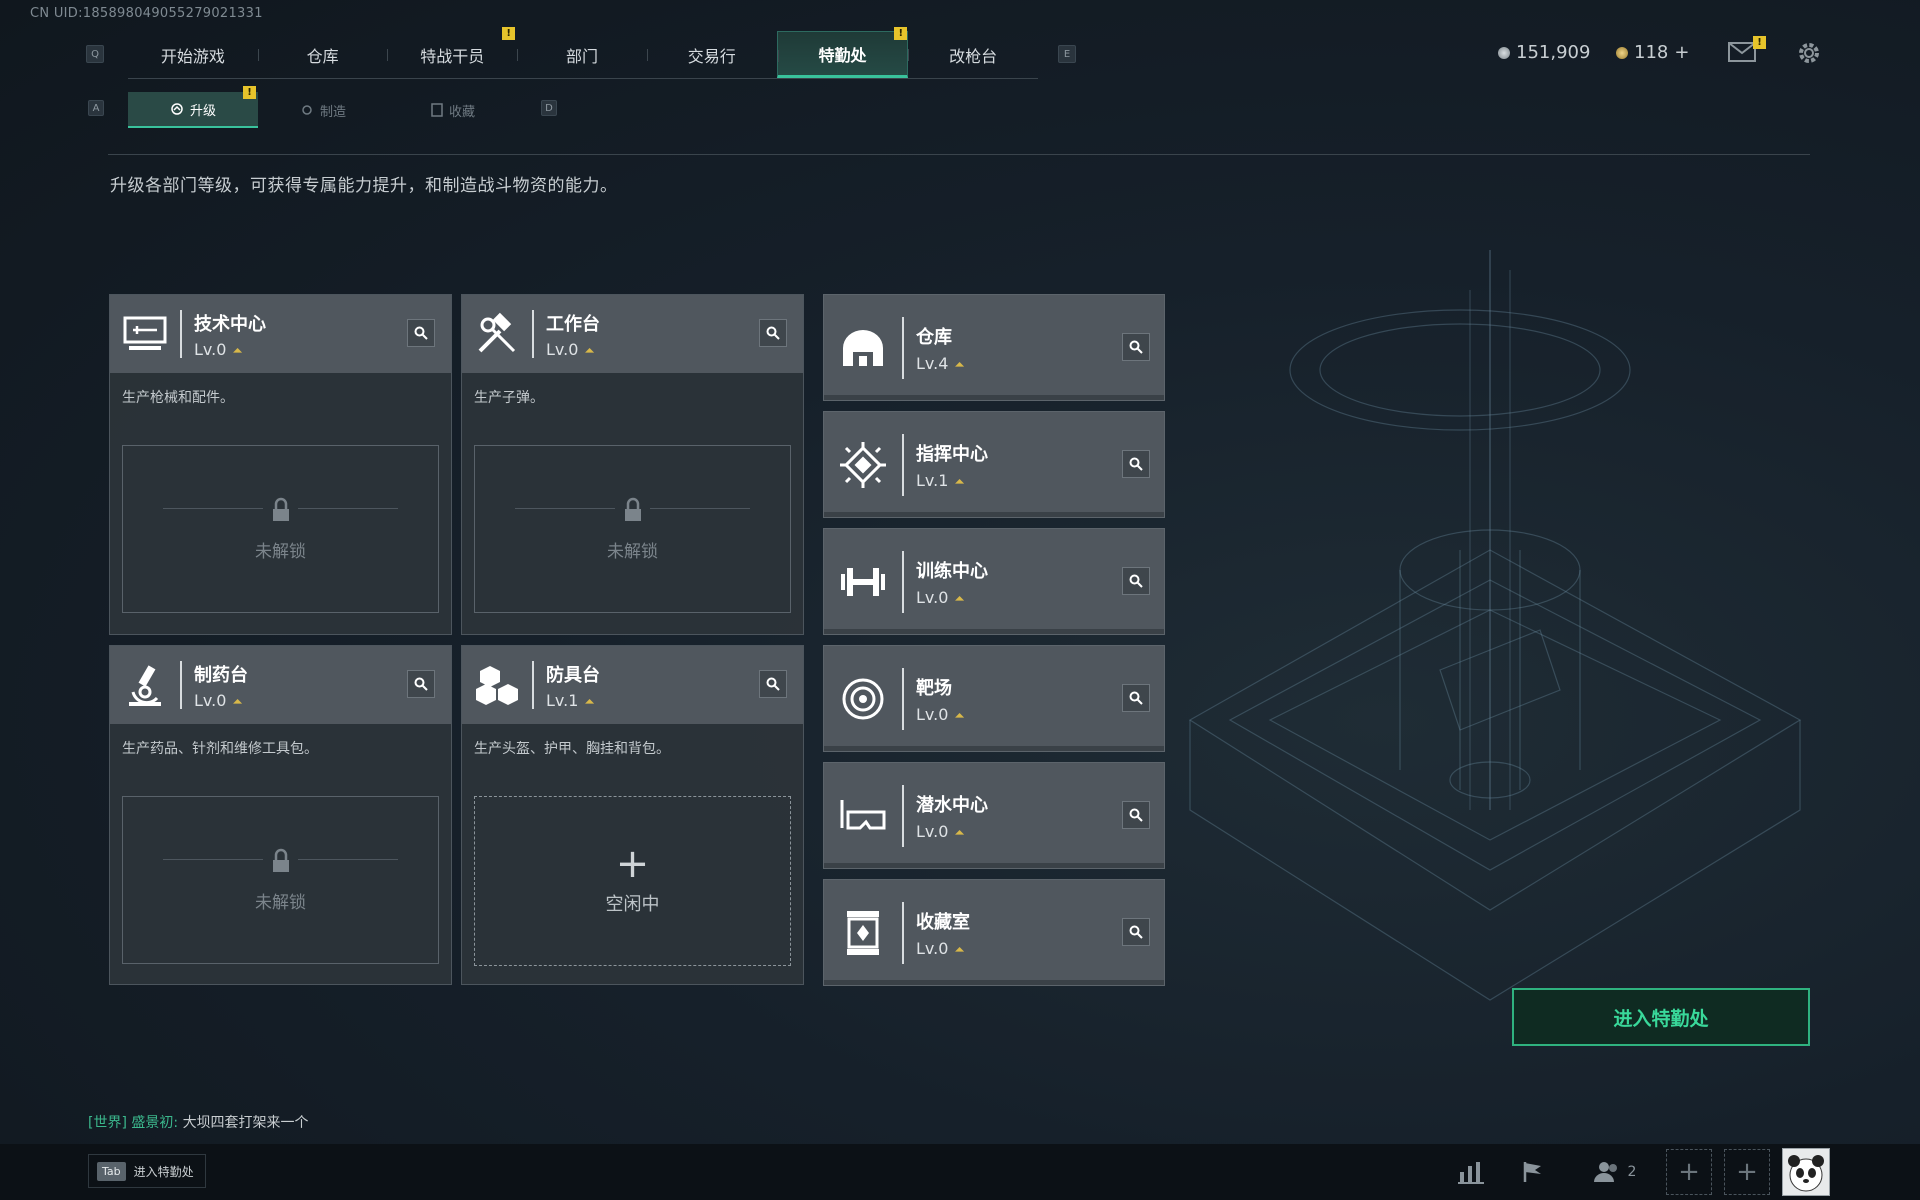 The width and height of the screenshot is (1920, 1200). I want to click on subtab-upgrade: 升级 !, so click(193, 107).